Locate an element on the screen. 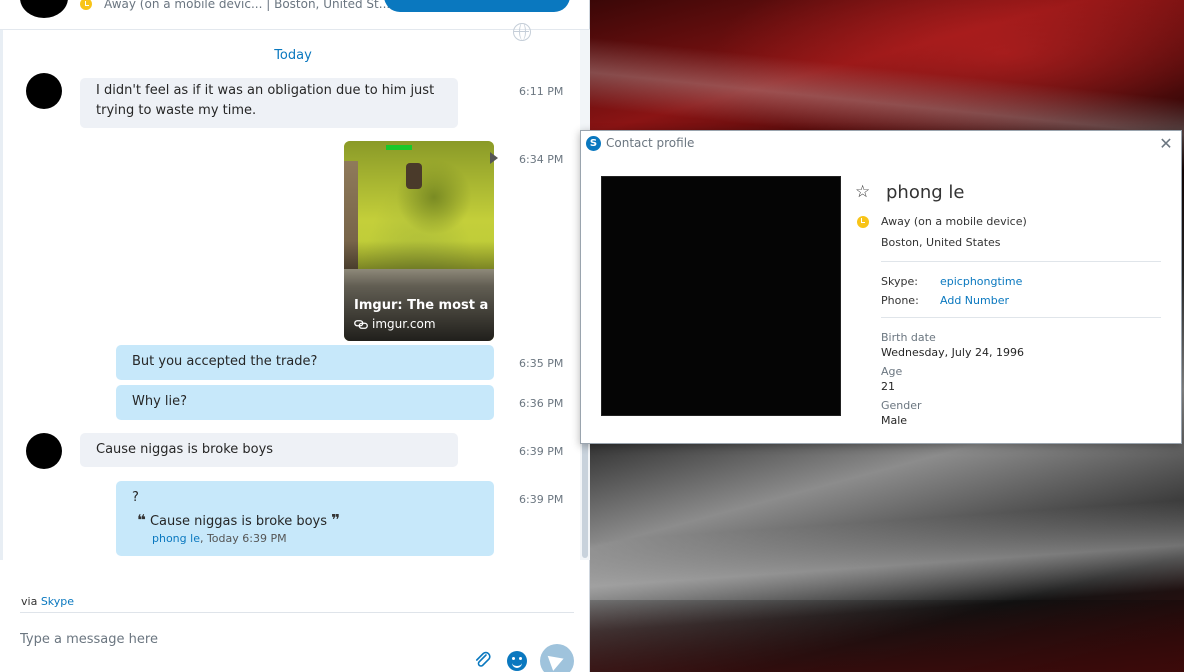 This screenshot has width=1184, height=672. quoted-message: ❝ Cause niggas is broke boys ❞ is located at coordinates (307, 521).